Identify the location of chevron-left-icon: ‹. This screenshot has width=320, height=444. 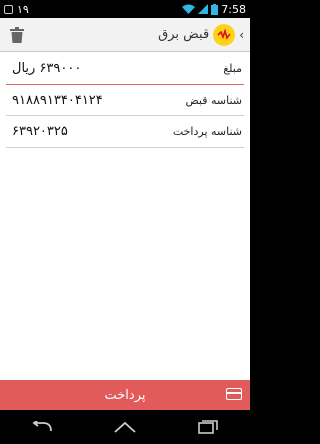
(241, 35).